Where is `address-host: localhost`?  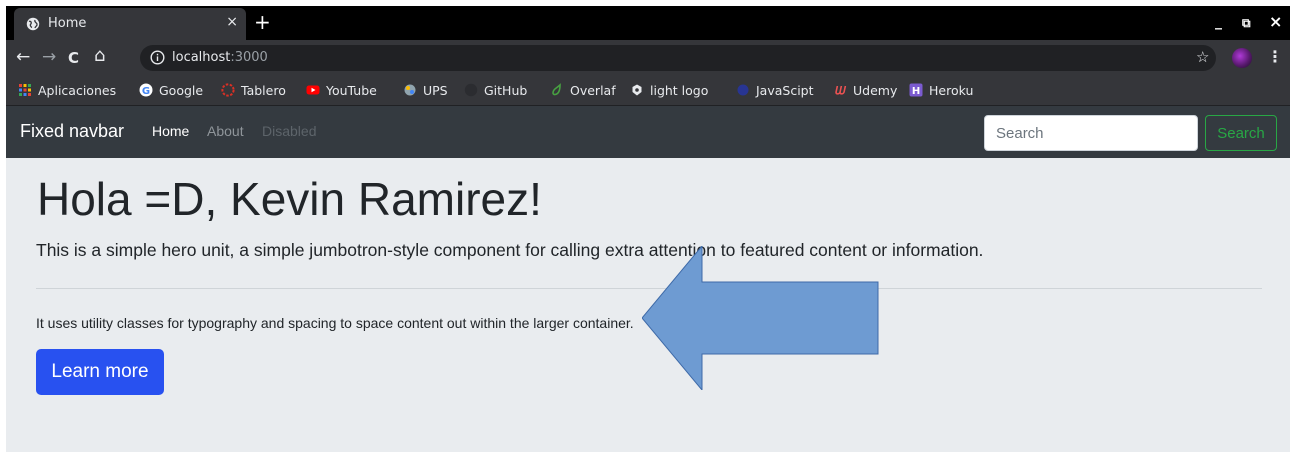 address-host: localhost is located at coordinates (201, 57).